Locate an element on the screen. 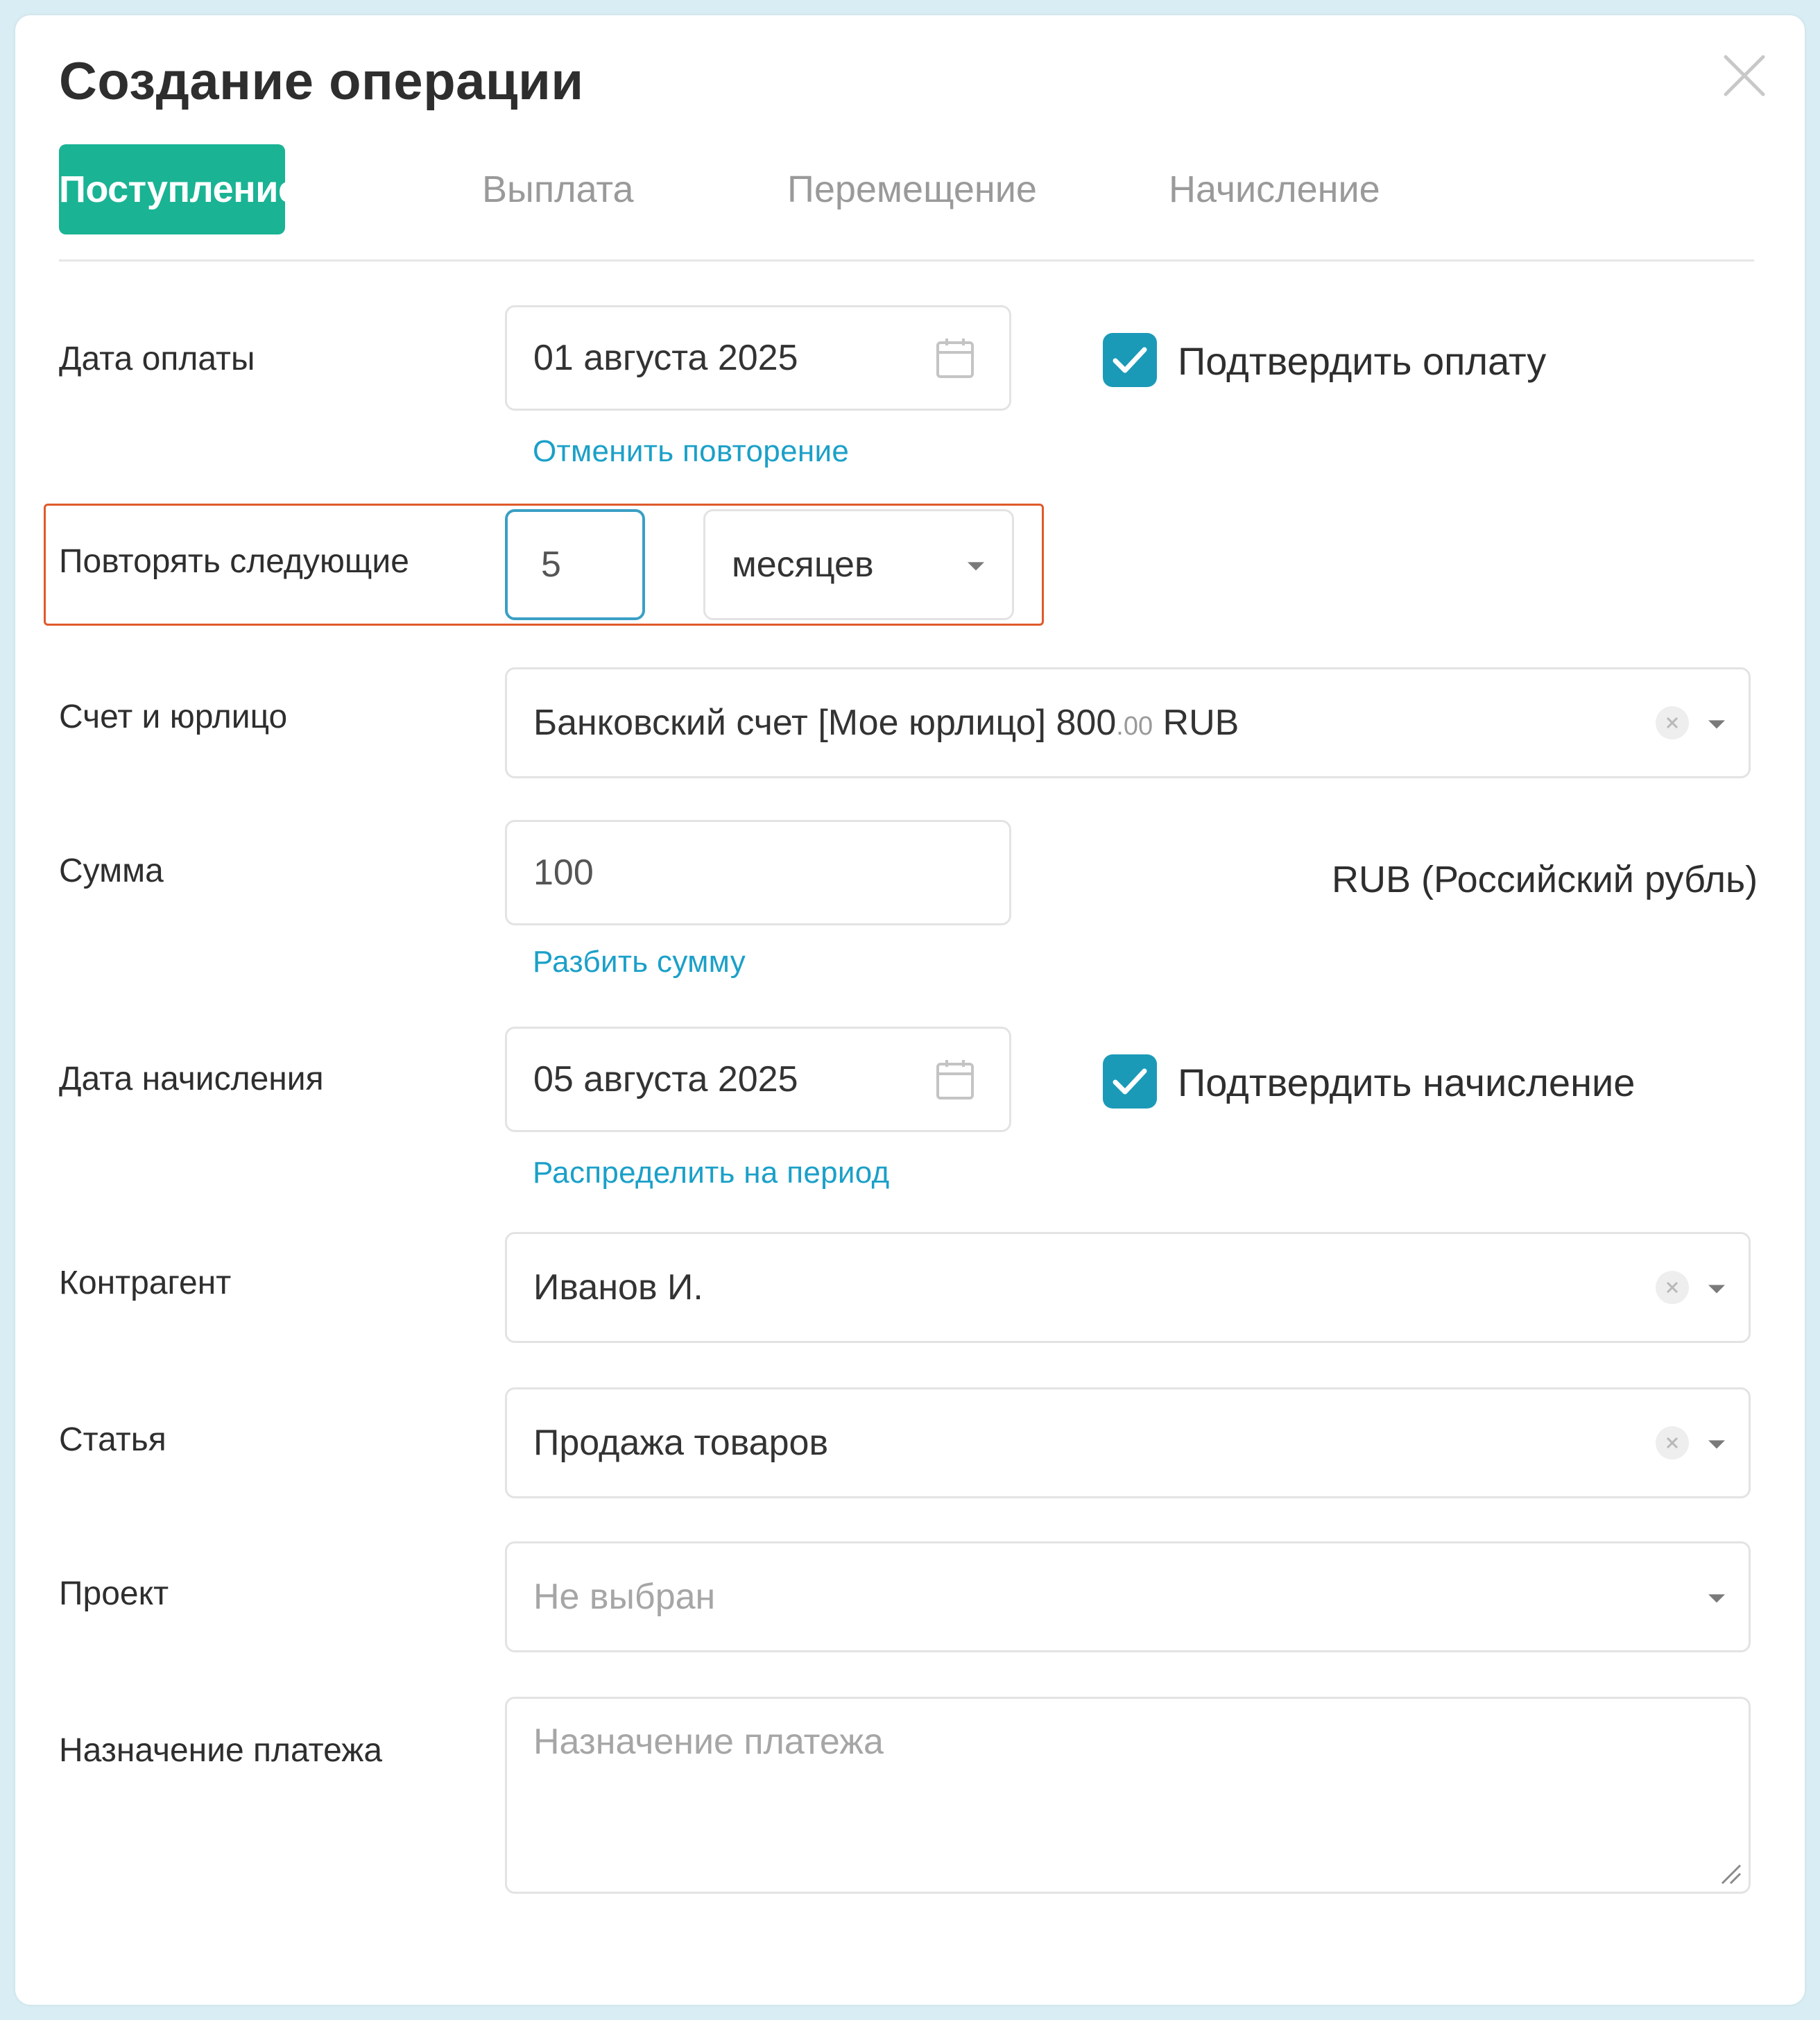 The width and height of the screenshot is (1820, 2020). tabs-divider is located at coordinates (906, 260).